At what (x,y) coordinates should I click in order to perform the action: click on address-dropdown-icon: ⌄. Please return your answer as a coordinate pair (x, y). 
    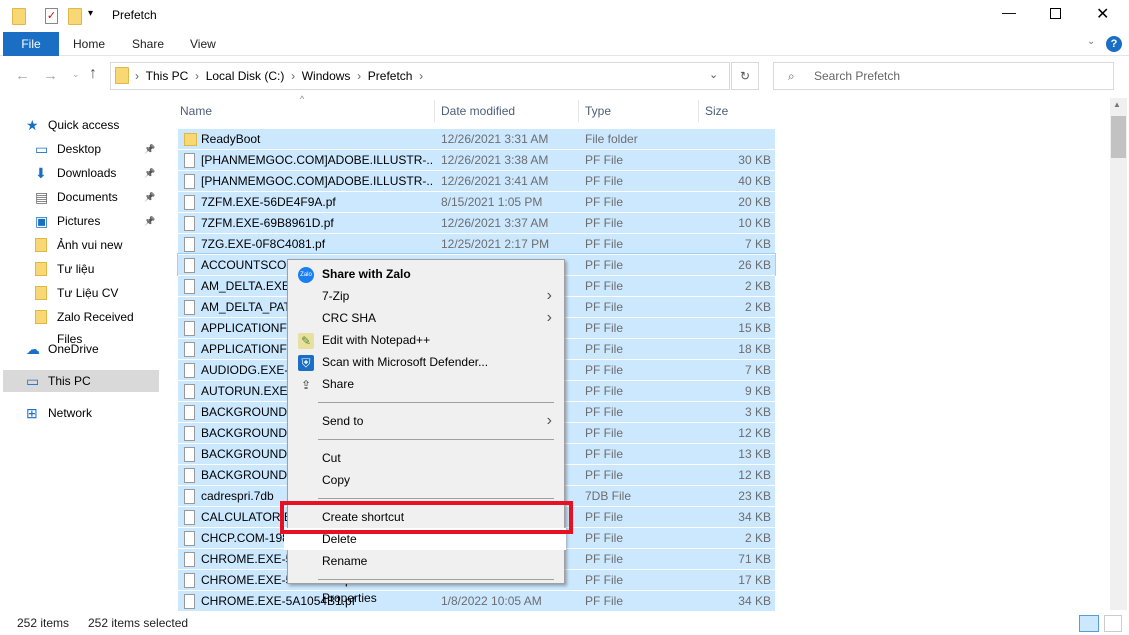
    Looking at the image, I should click on (713, 74).